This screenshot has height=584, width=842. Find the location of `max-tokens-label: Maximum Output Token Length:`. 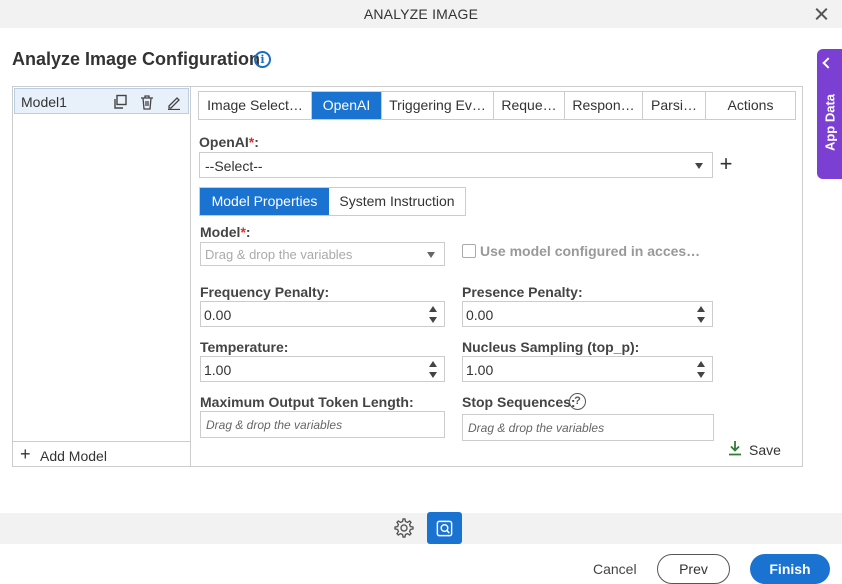

max-tokens-label: Maximum Output Token Length: is located at coordinates (307, 402).